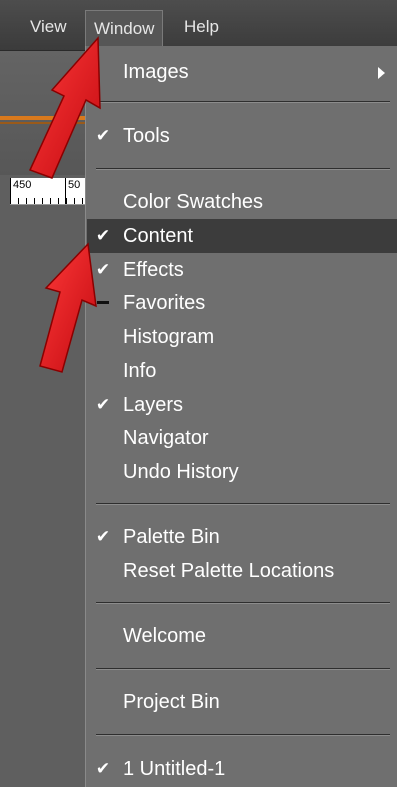 This screenshot has height=787, width=397. What do you see at coordinates (229, 571) in the screenshot?
I see `menu-item-label: Reset Palette Locations` at bounding box center [229, 571].